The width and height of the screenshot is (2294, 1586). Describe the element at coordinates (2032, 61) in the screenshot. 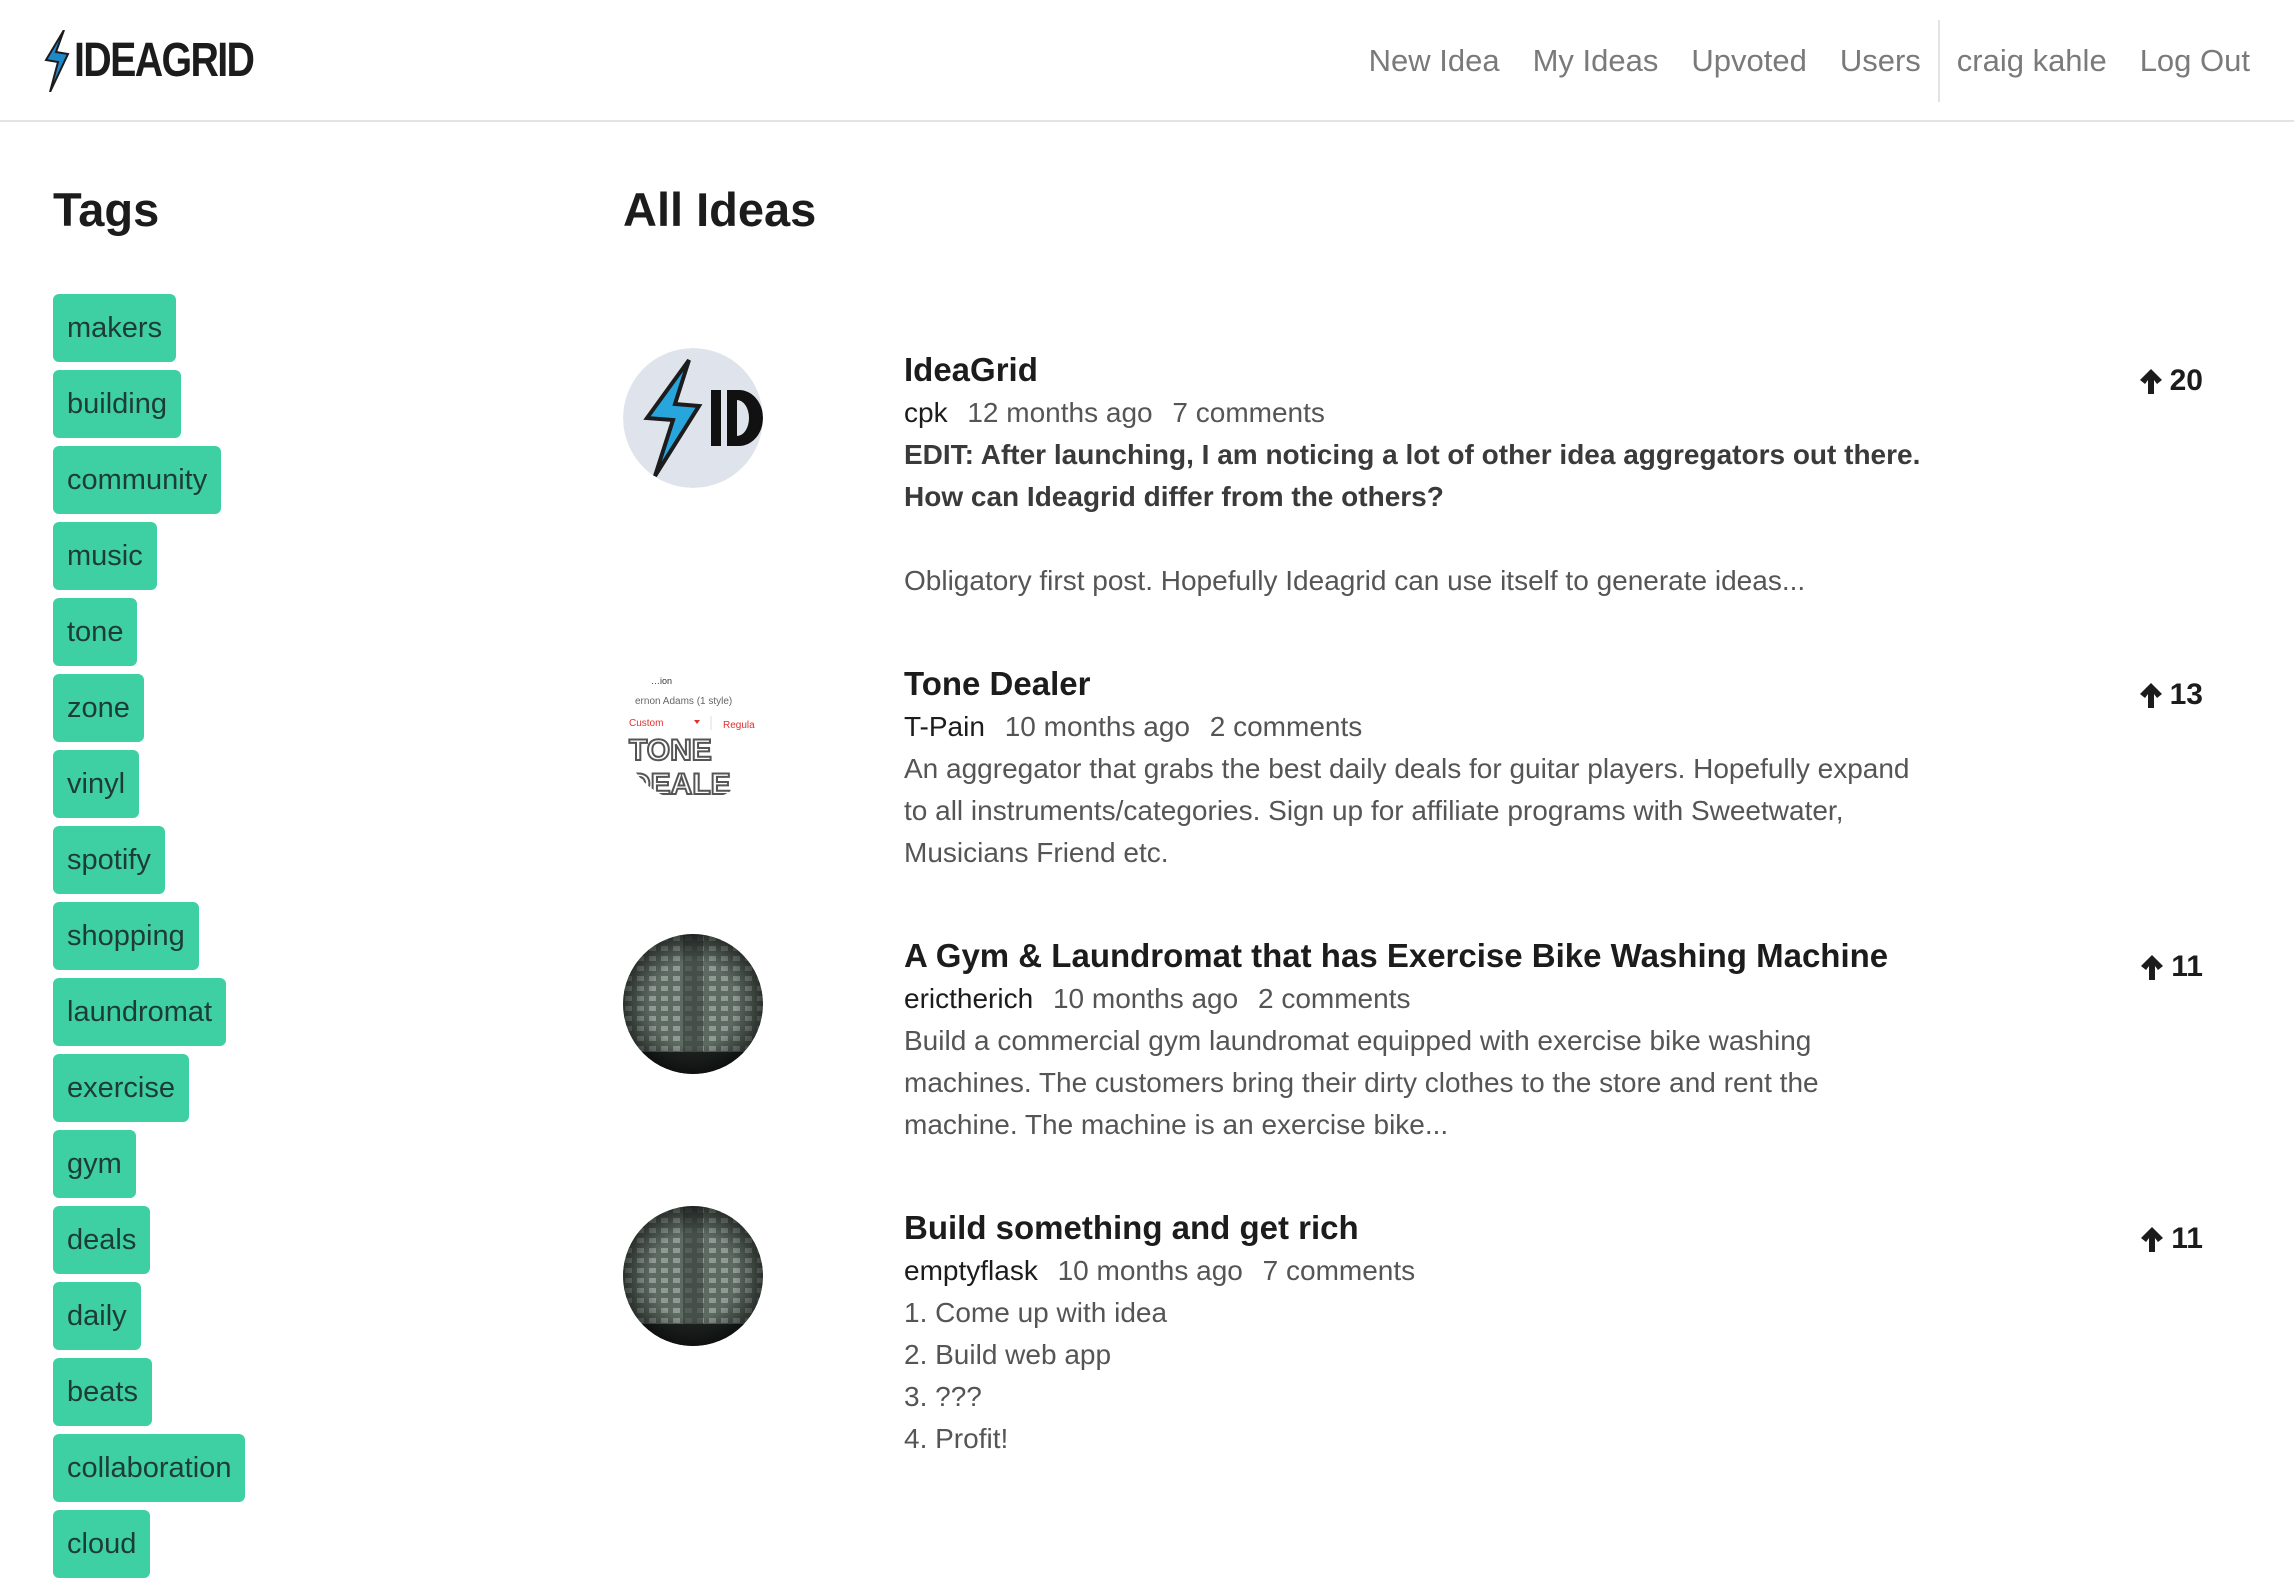

I see `nav-user-profile: craig kahle` at that location.